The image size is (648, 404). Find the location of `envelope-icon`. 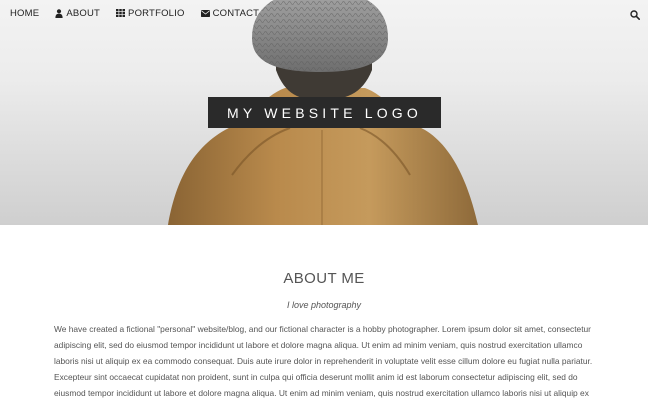

envelope-icon is located at coordinates (205, 13).